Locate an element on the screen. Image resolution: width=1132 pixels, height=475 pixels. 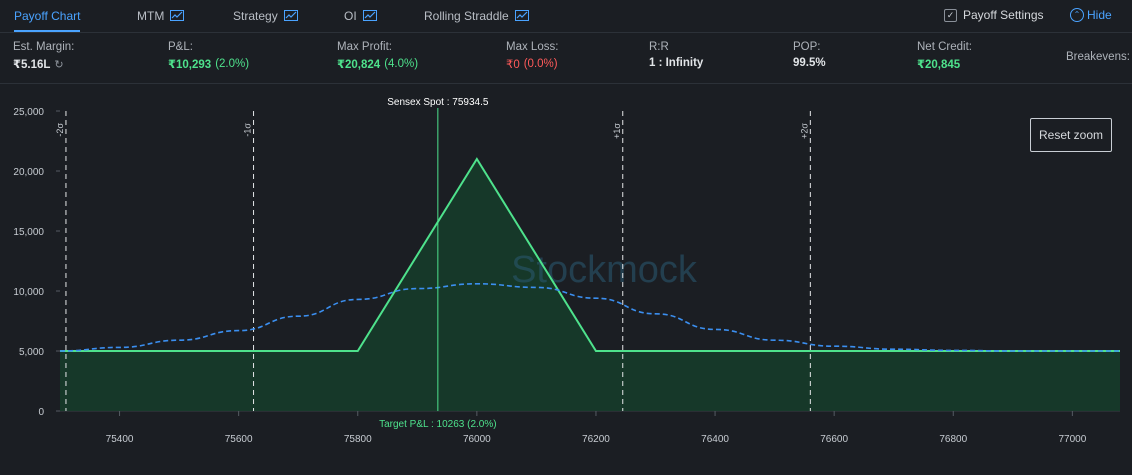
stat-label: Net Credit: is located at coordinates (944, 47).